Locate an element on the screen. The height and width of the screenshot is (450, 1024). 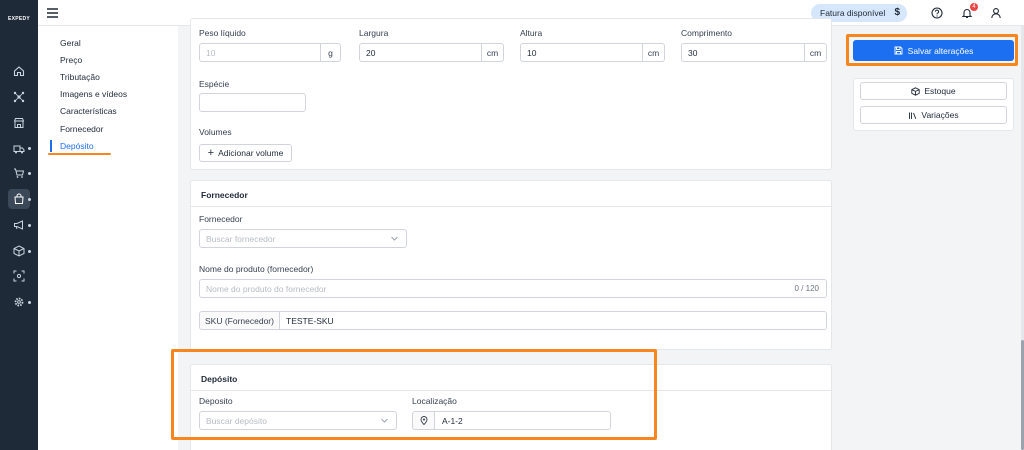
notifications-button: 4 is located at coordinates (969, 11).